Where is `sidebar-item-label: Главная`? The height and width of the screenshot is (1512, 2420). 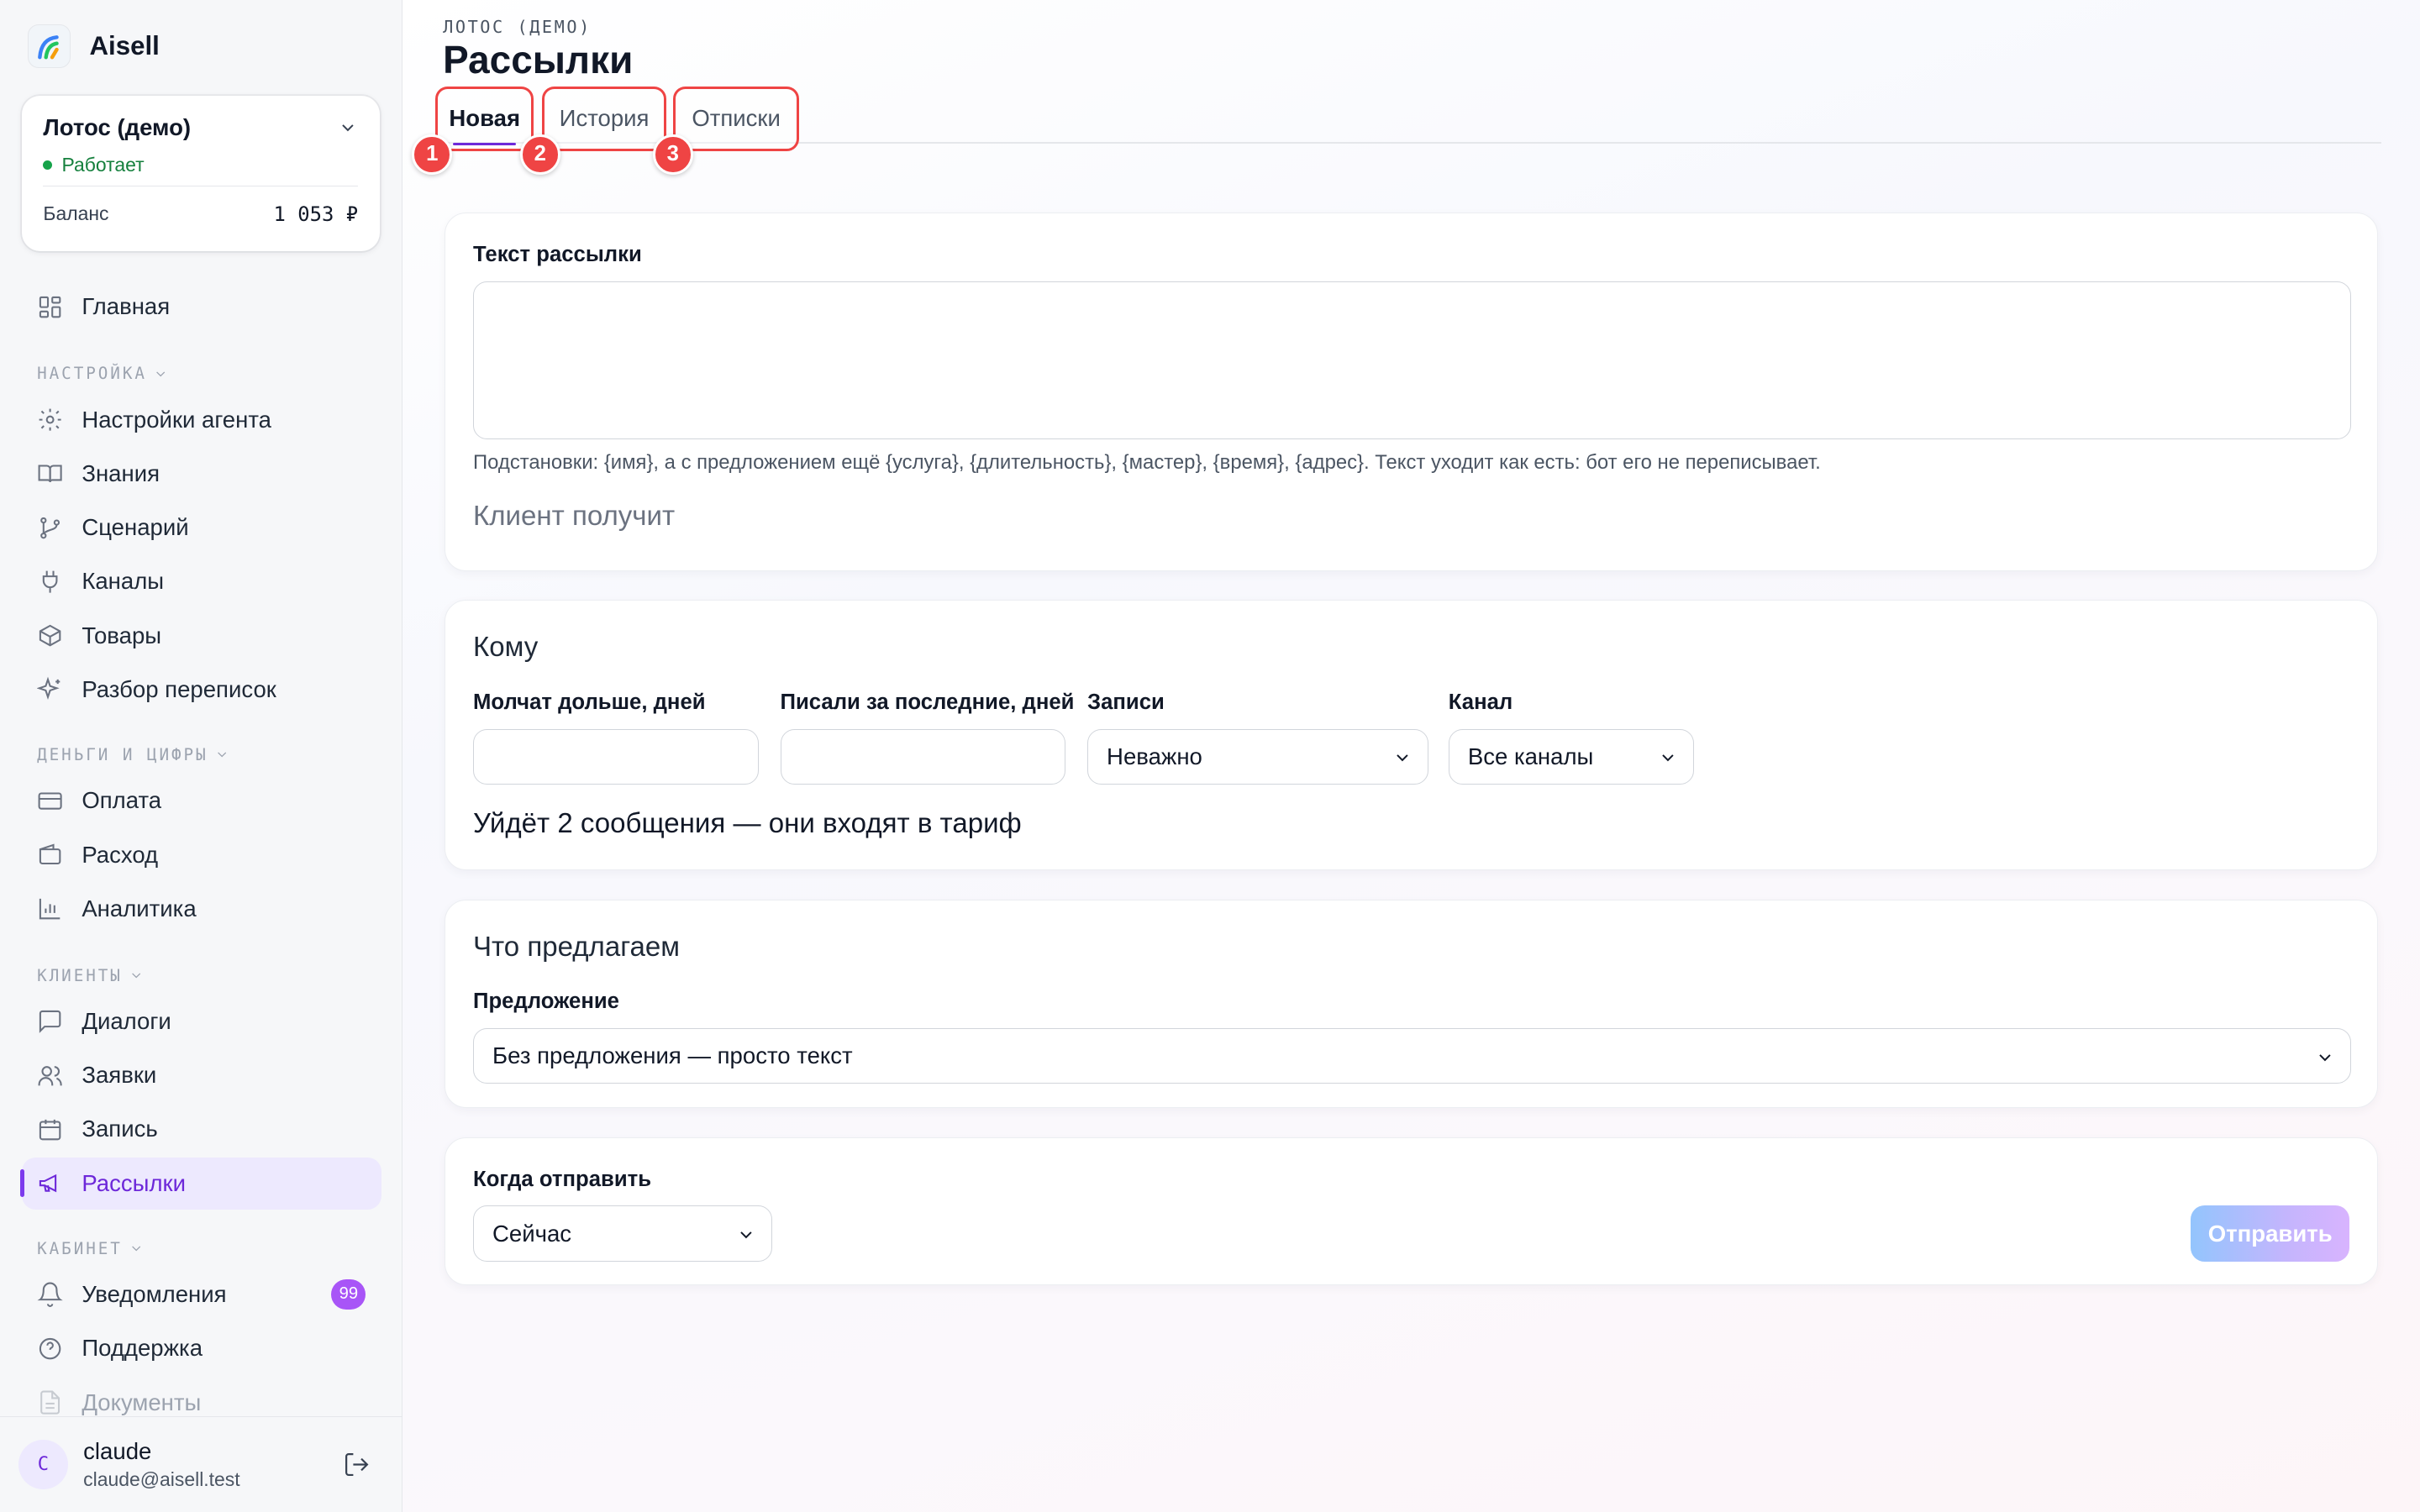
sidebar-item-label: Главная is located at coordinates (127, 306).